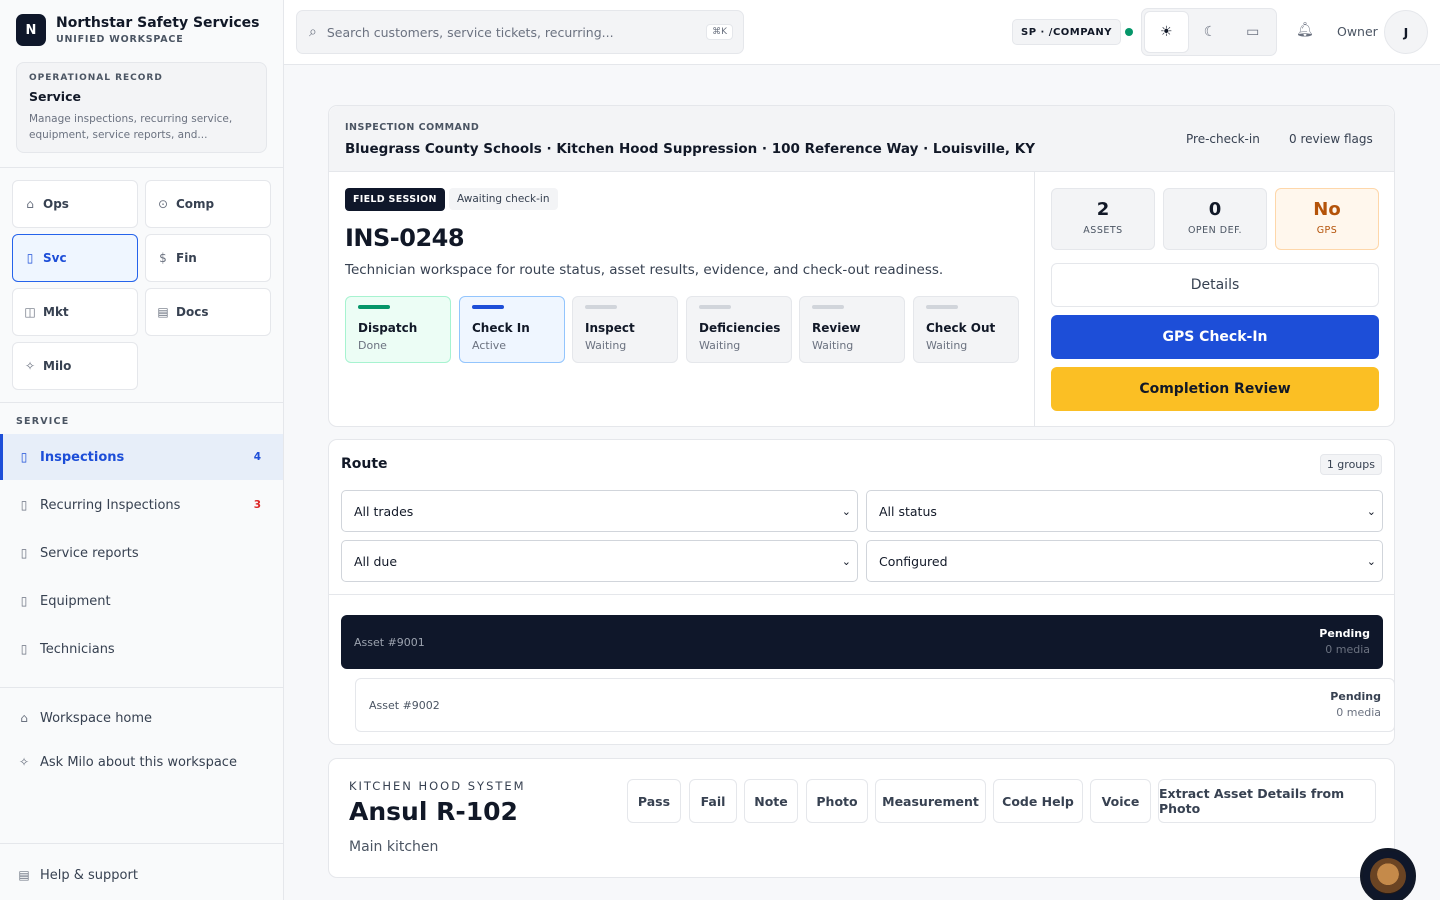 The width and height of the screenshot is (1440, 900). I want to click on module-label: Docs, so click(192, 312).